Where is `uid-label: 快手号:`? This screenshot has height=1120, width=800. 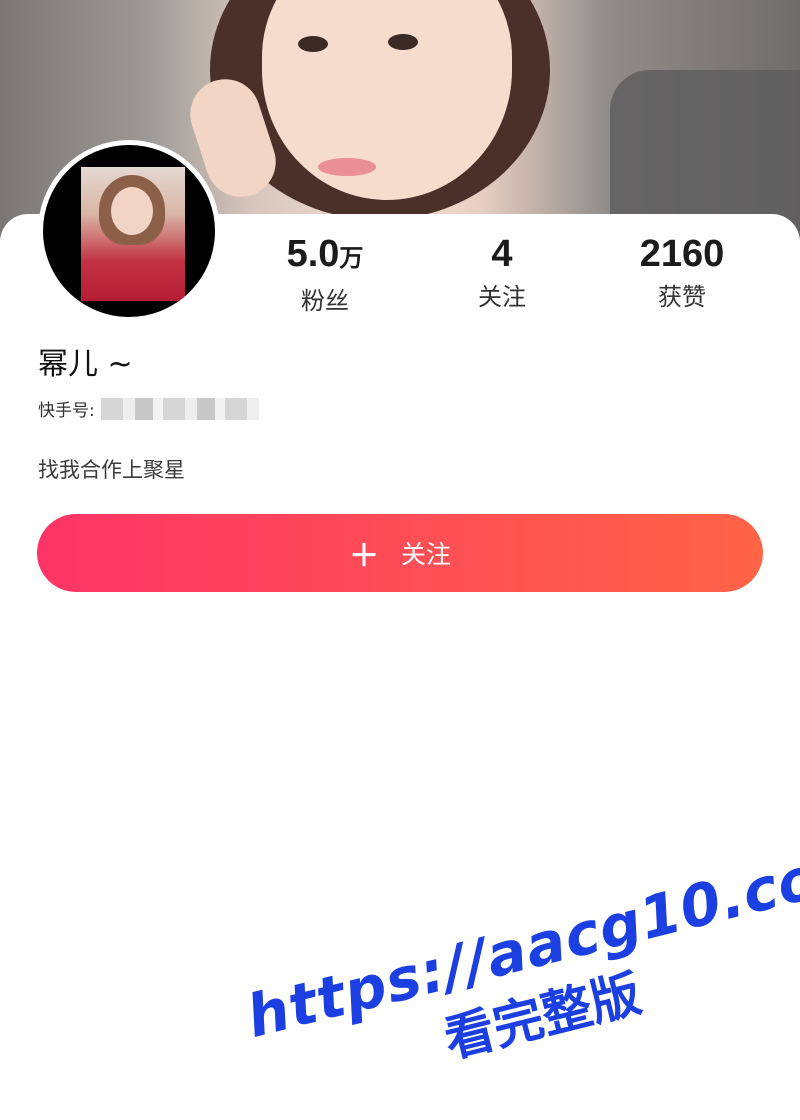
uid-label: 快手号: is located at coordinates (66, 411).